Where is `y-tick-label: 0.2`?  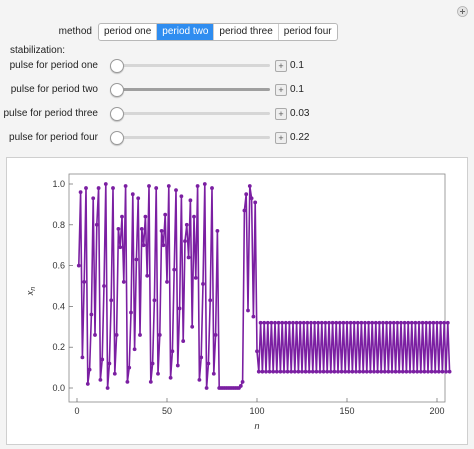 y-tick-label: 0.2 is located at coordinates (58, 347).